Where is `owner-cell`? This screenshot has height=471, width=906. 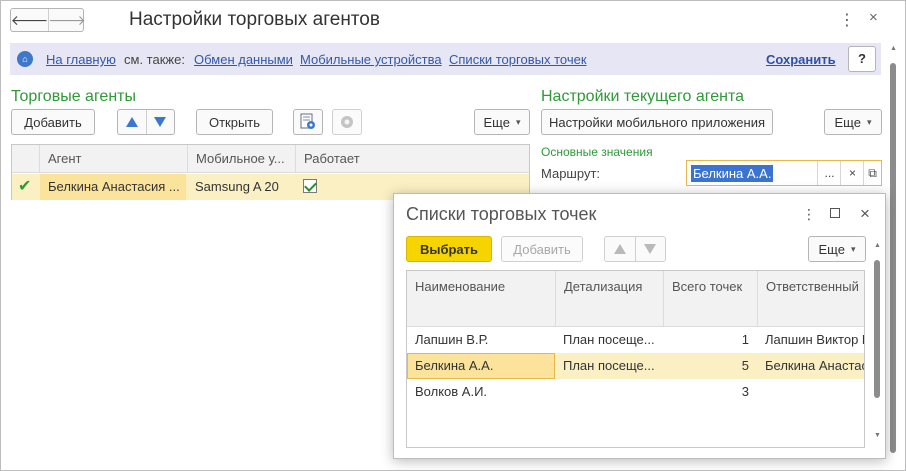
owner-cell is located at coordinates (810, 392).